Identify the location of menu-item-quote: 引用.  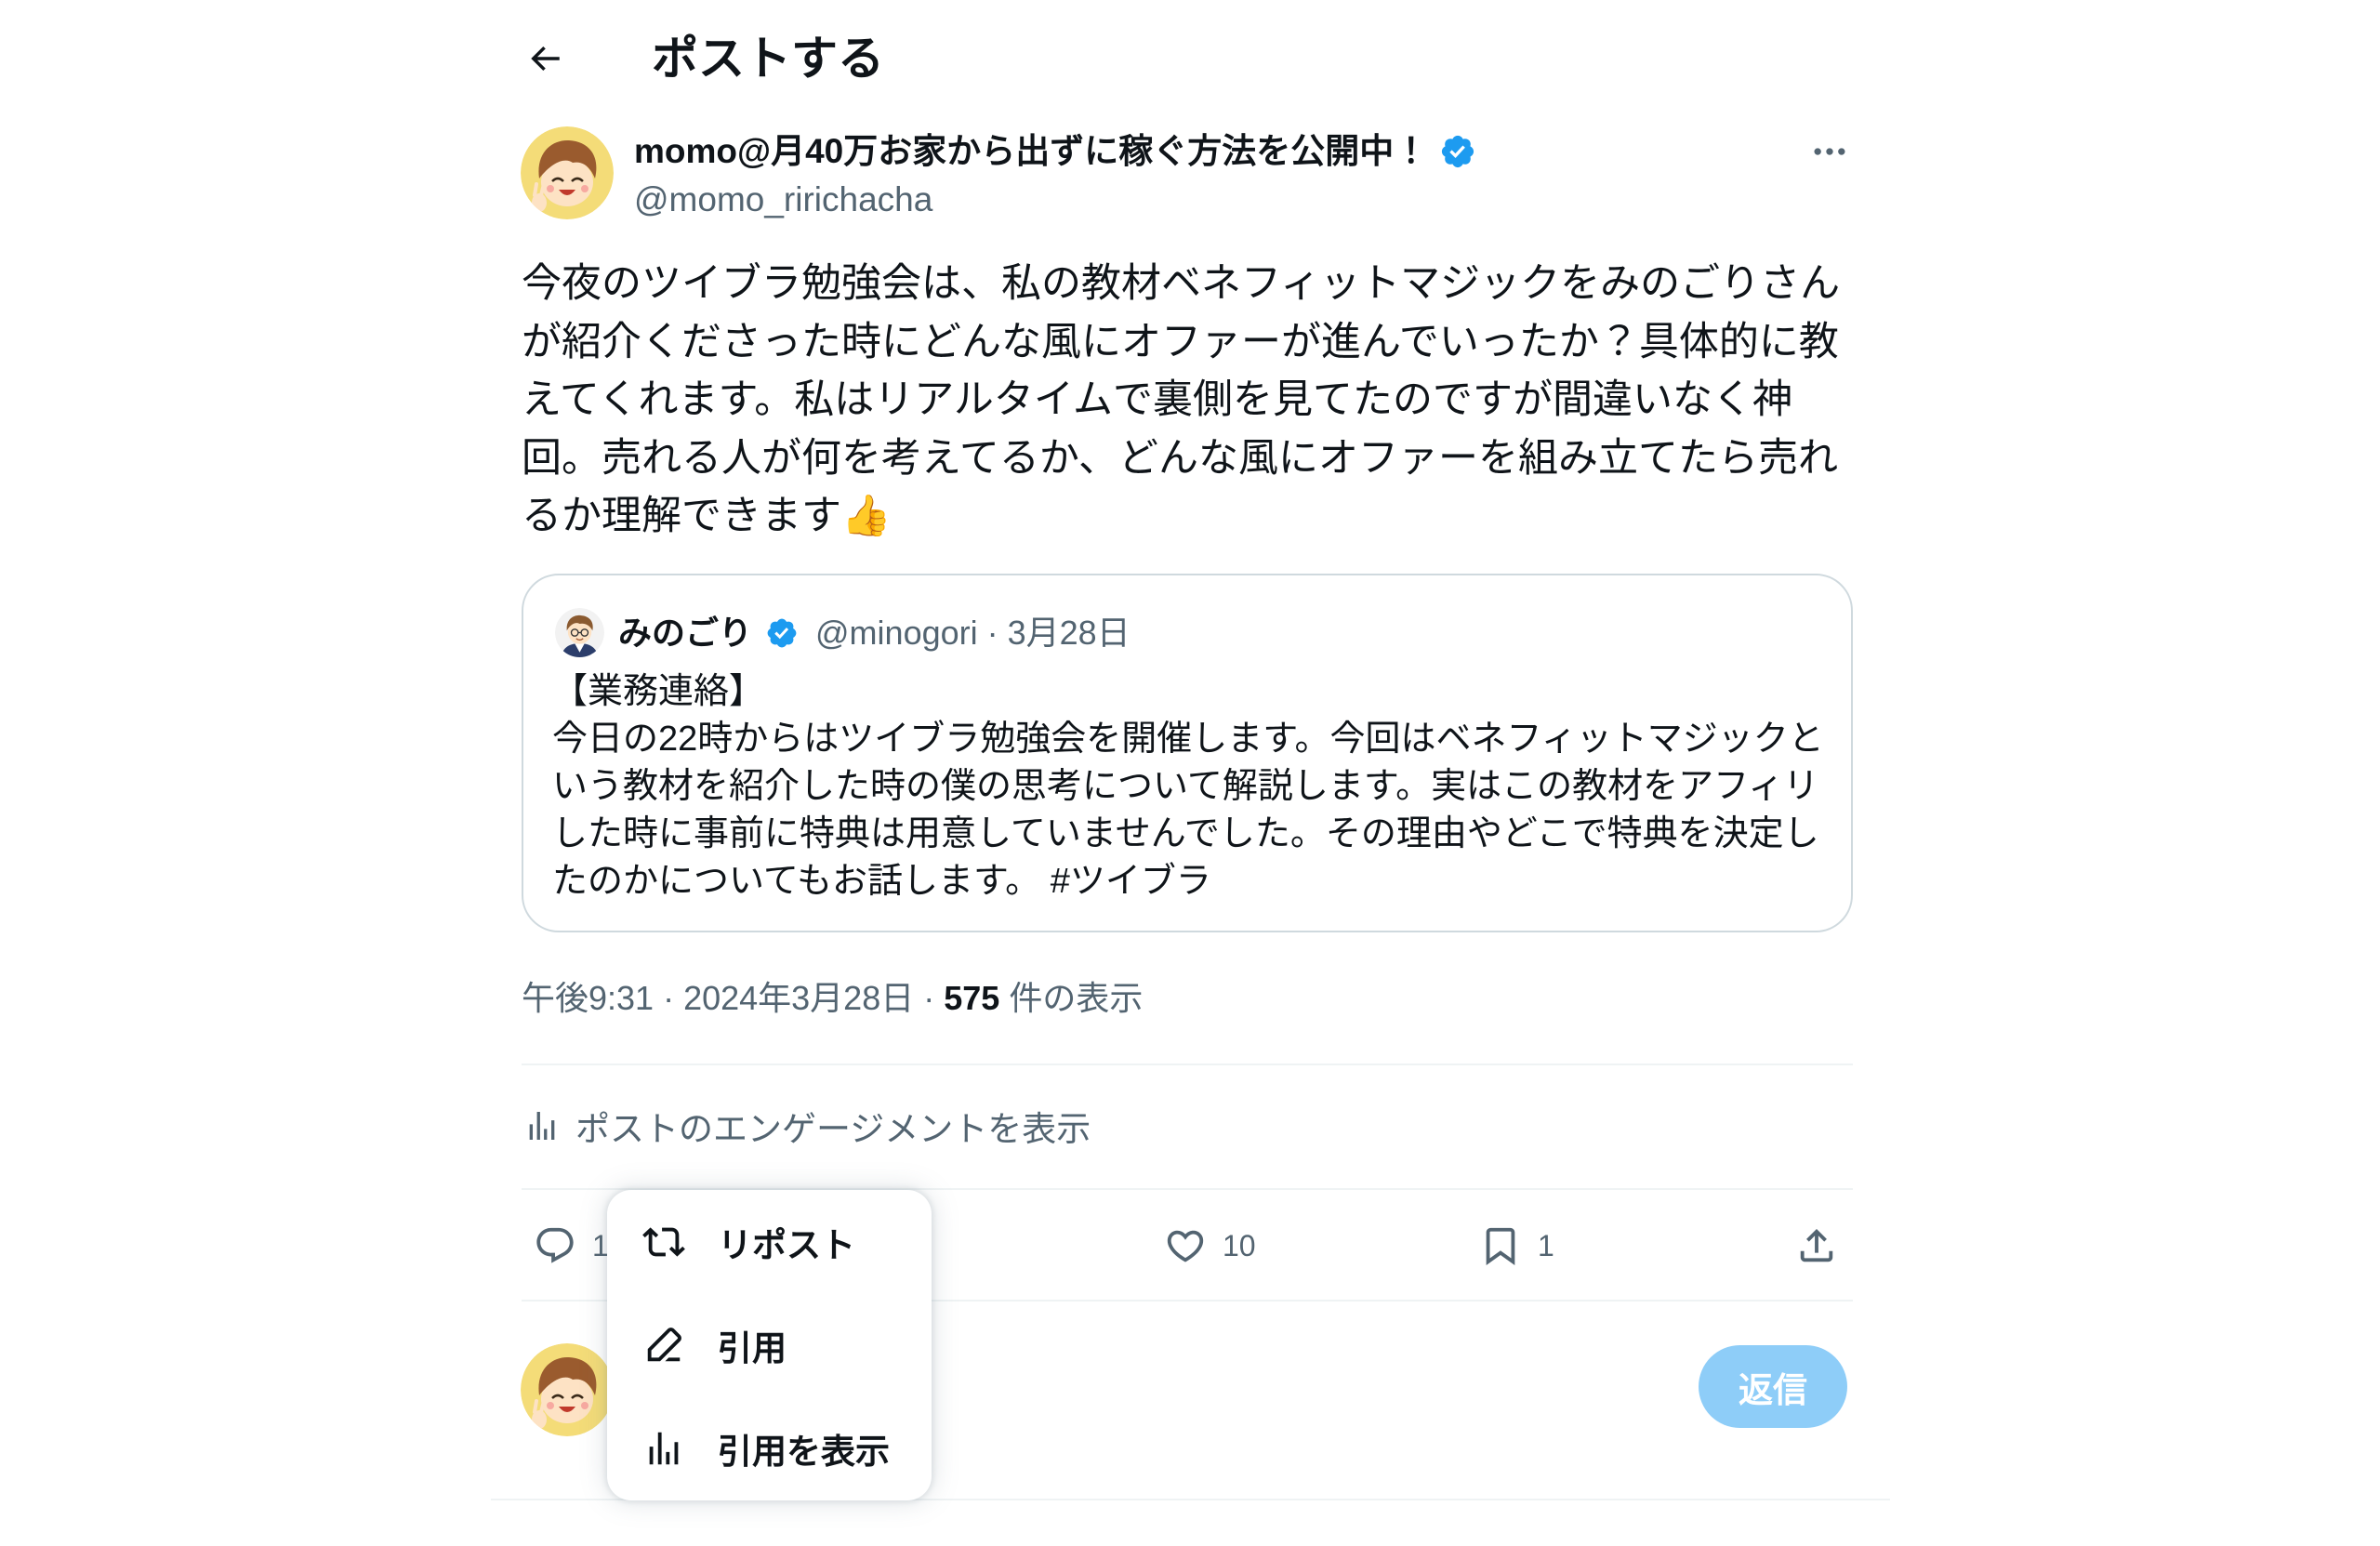
(769, 1344).